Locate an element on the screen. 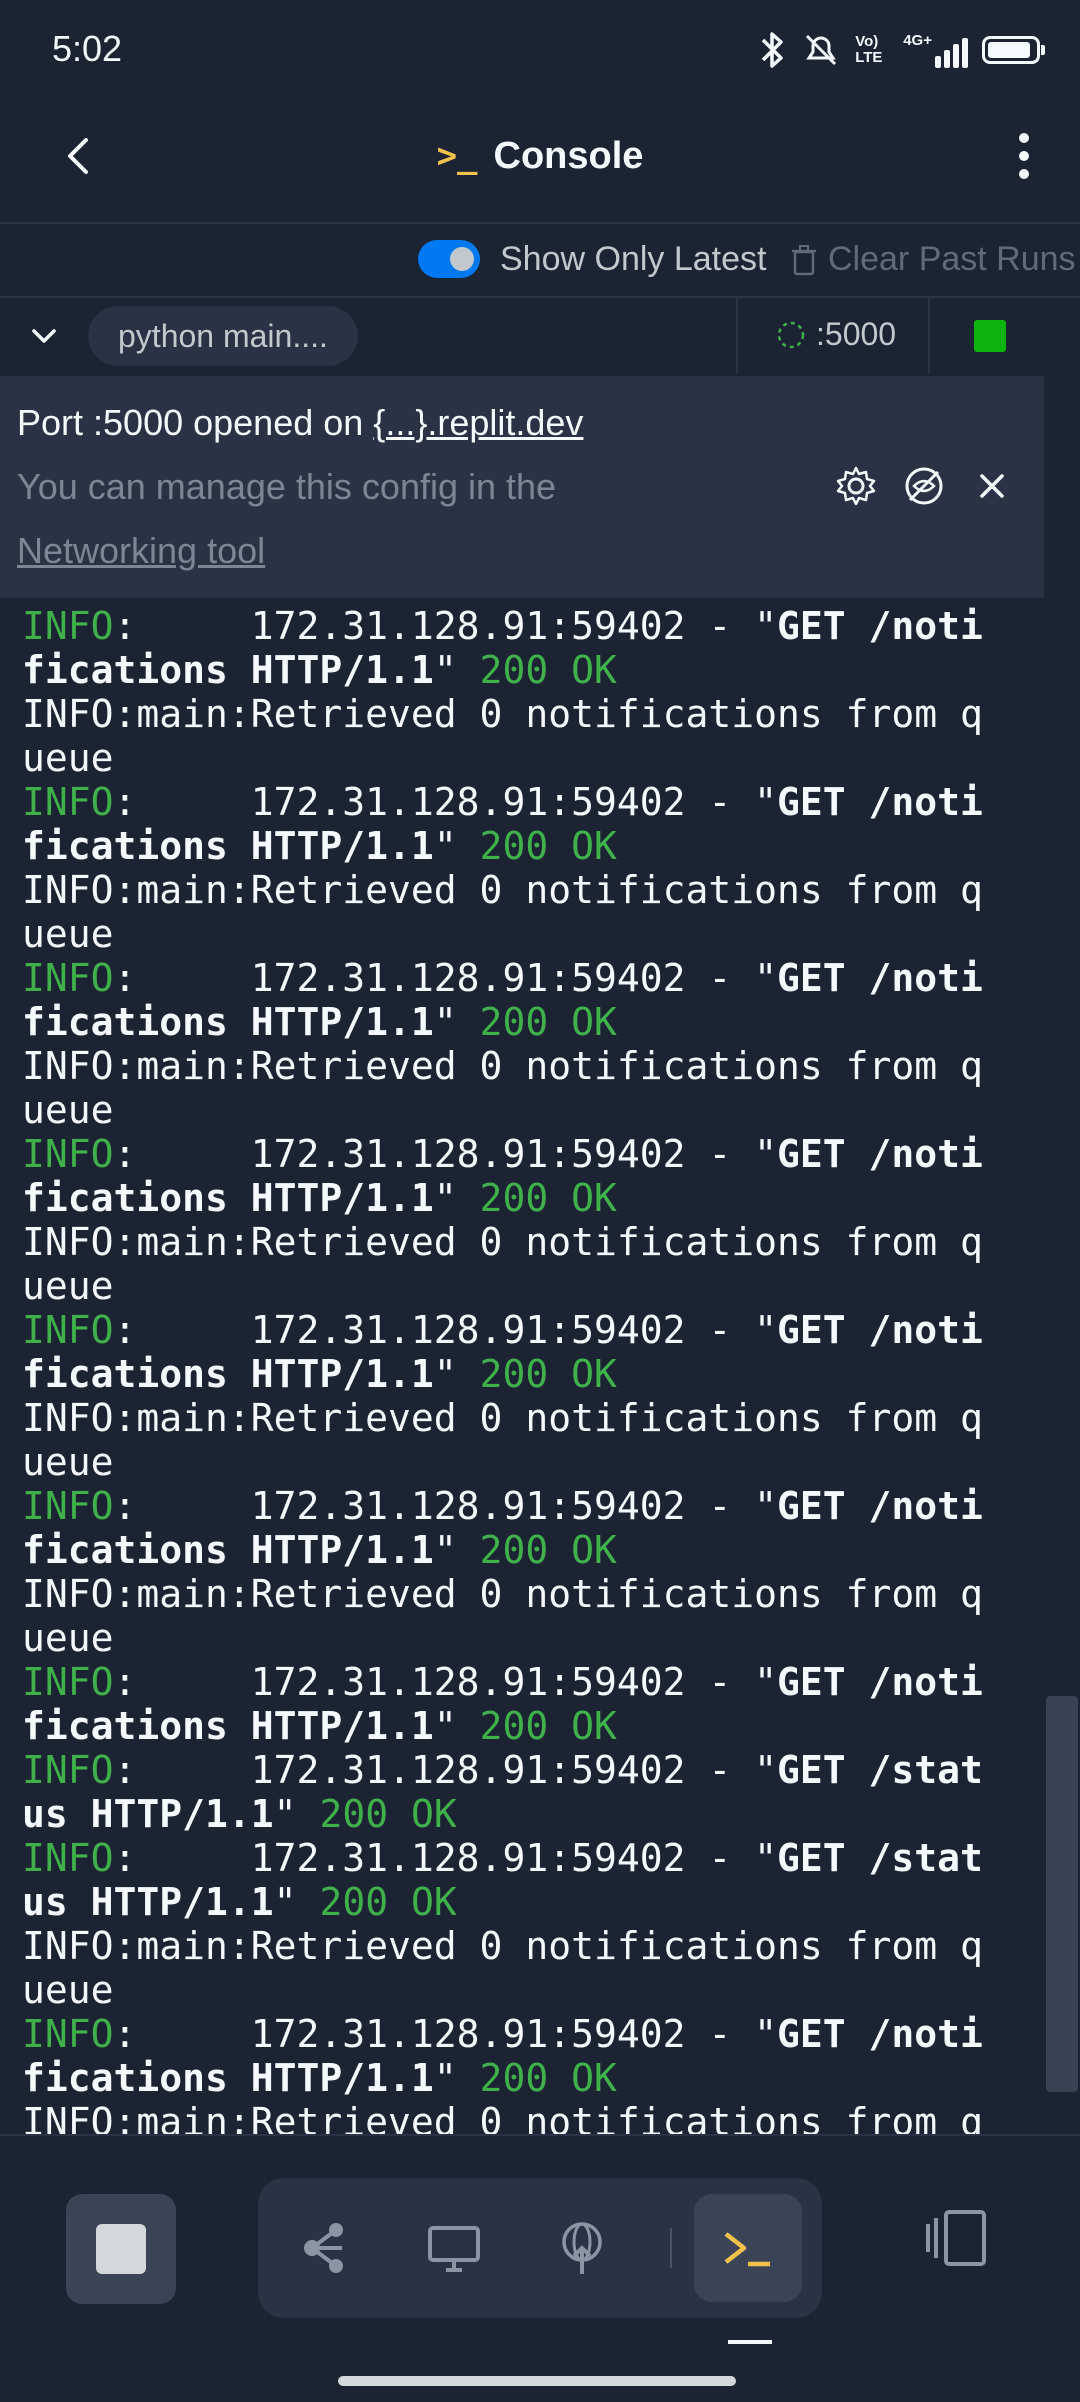 This screenshot has width=1080, height=2402. clear-past-runs-button: Clear Past Runs is located at coordinates (933, 259).